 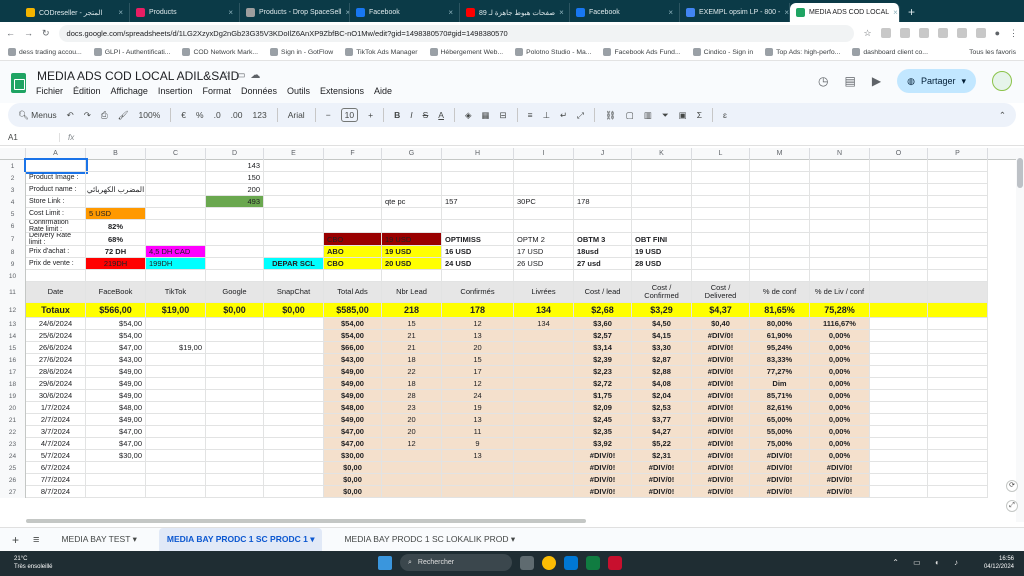 I want to click on cell-K10, so click(x=662, y=276).